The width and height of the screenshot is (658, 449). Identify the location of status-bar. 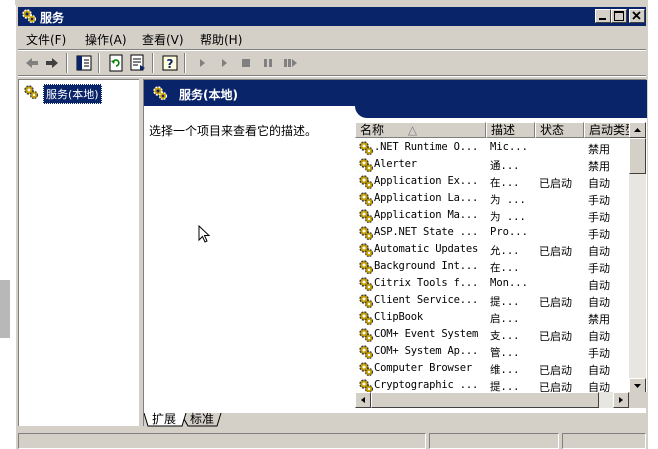
(332, 441).